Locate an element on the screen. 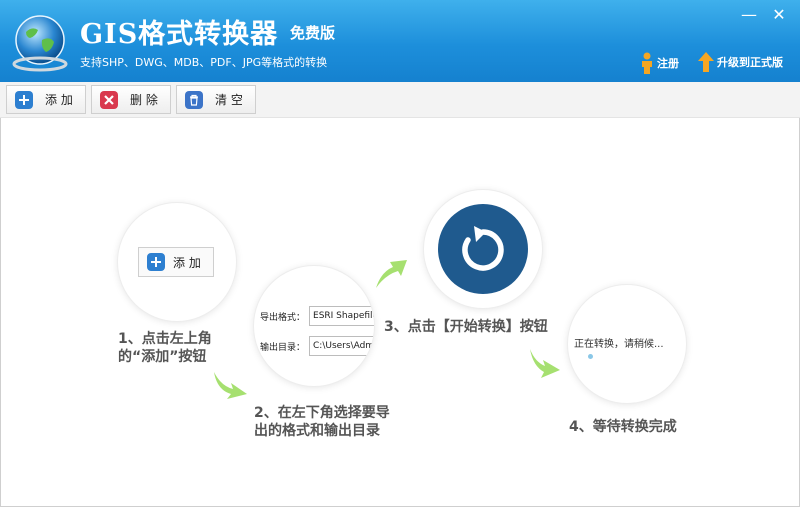 The image size is (800, 507). progress-dot is located at coordinates (590, 356).